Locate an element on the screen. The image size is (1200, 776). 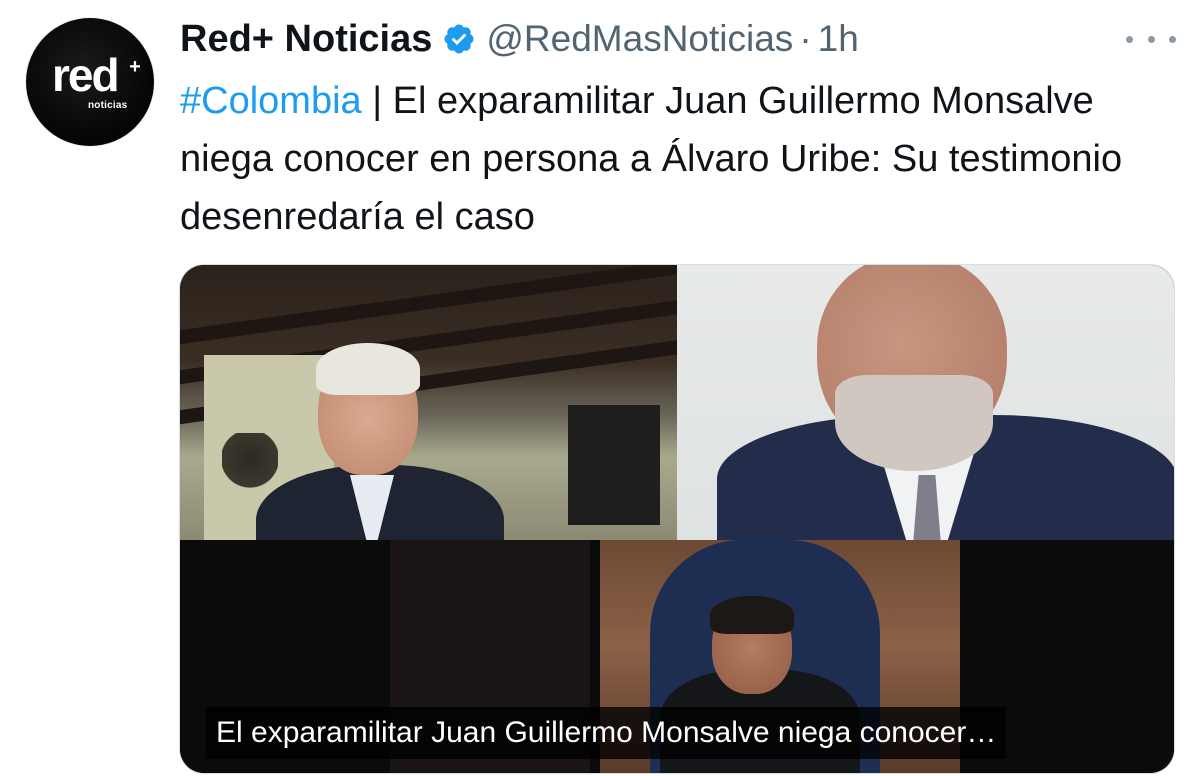
verified-badge-icon is located at coordinates (459, 39).